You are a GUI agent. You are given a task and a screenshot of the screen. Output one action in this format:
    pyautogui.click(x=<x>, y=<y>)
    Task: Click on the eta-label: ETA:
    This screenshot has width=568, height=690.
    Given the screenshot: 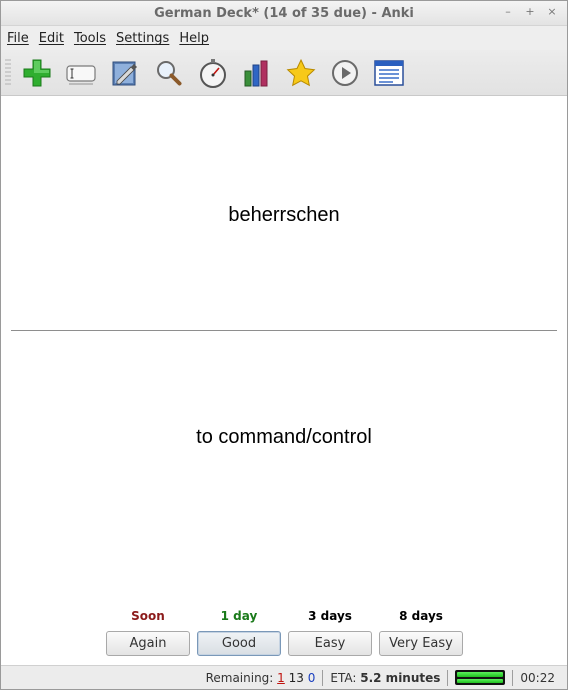 What is the action you would take?
    pyautogui.click(x=343, y=677)
    